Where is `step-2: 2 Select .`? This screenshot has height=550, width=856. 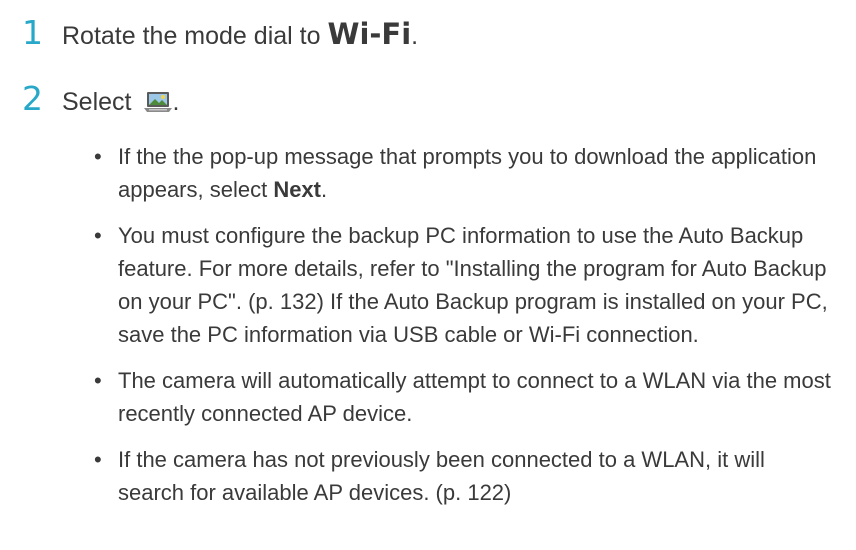 step-2: 2 Select . is located at coordinates (100, 99).